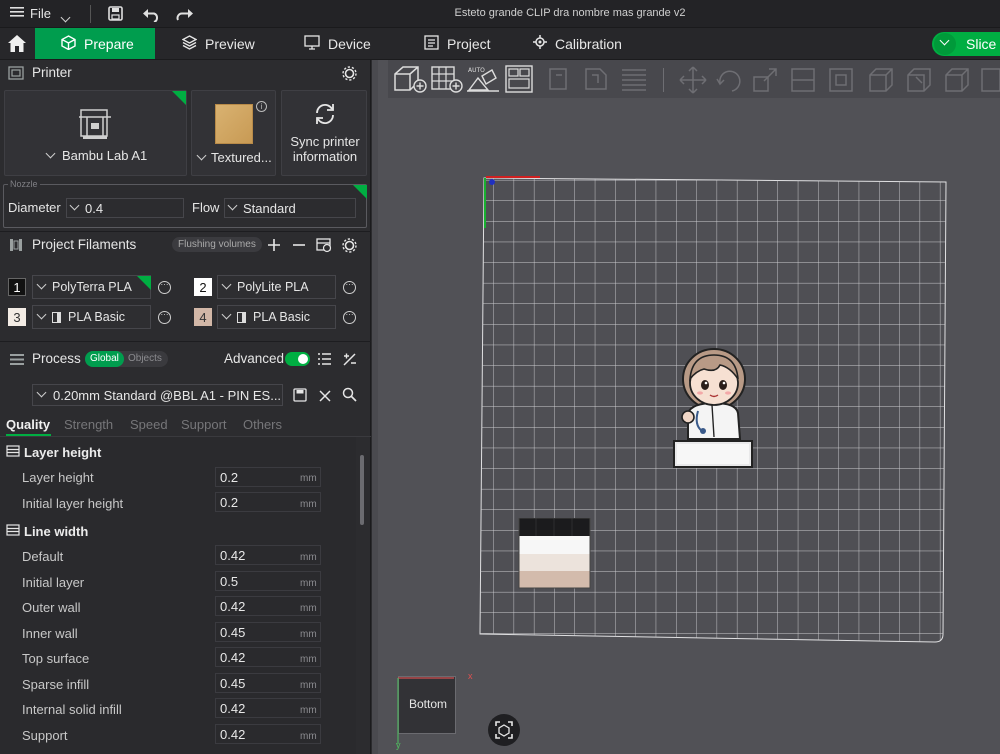 This screenshot has width=1000, height=754. I want to click on filament-select-2: PolyLite PLA, so click(276, 287).